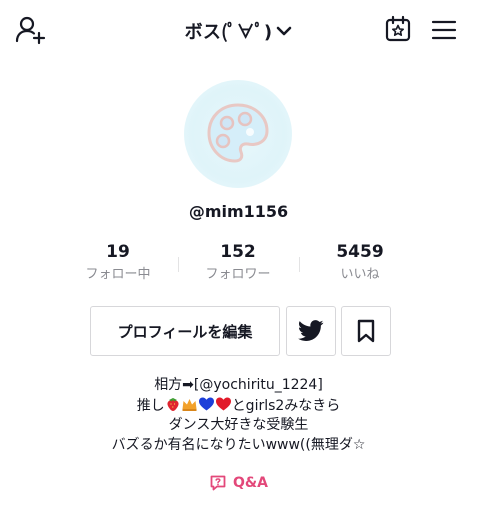  I want to click on twitter-button, so click(311, 331).